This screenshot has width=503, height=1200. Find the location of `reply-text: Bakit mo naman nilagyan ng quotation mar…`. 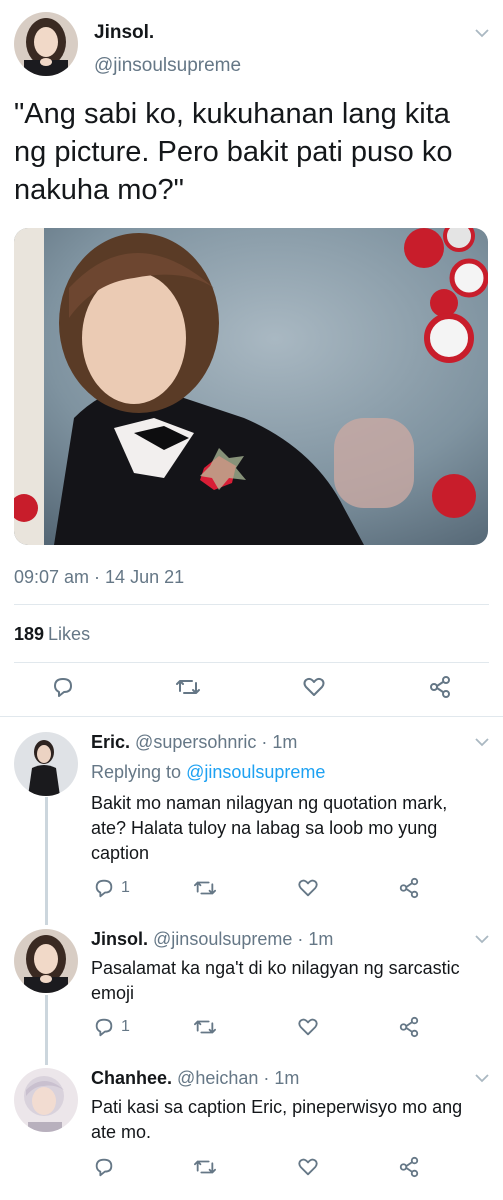

reply-text: Bakit mo naman nilagyan ng quotation mar… is located at coordinates (269, 828).